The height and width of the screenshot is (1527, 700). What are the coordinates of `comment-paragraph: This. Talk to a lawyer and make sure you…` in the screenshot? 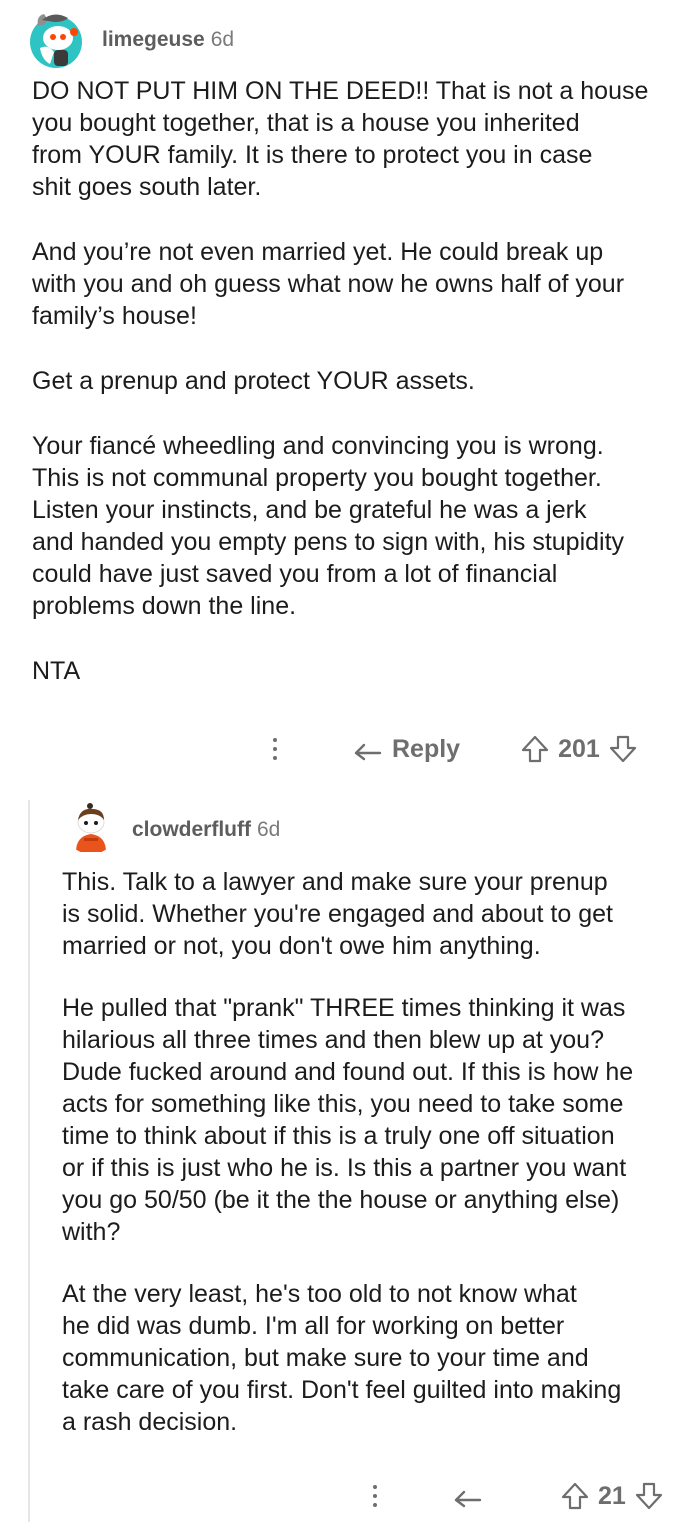 It's located at (337, 914).